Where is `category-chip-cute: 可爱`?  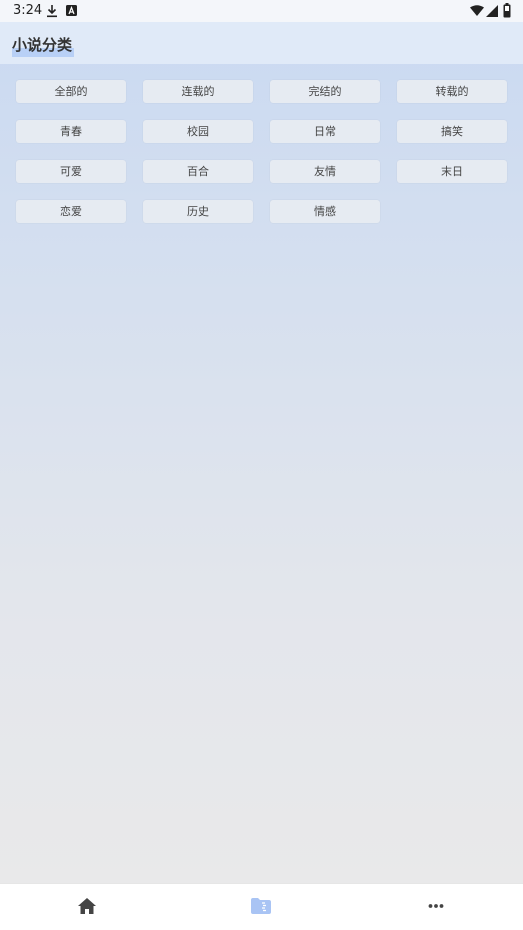
category-chip-cute: 可爱 is located at coordinates (71, 171).